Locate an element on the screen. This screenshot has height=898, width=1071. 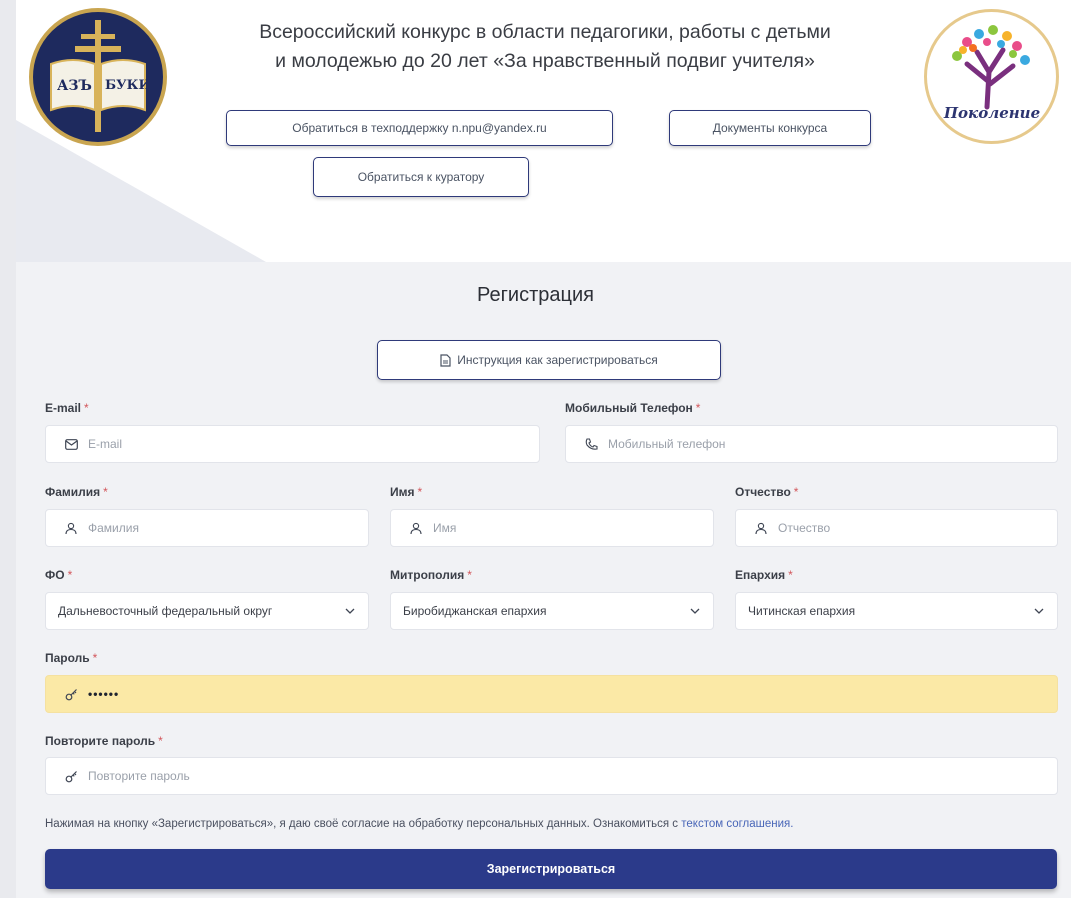
email-label: E-mail * is located at coordinates (67, 408).